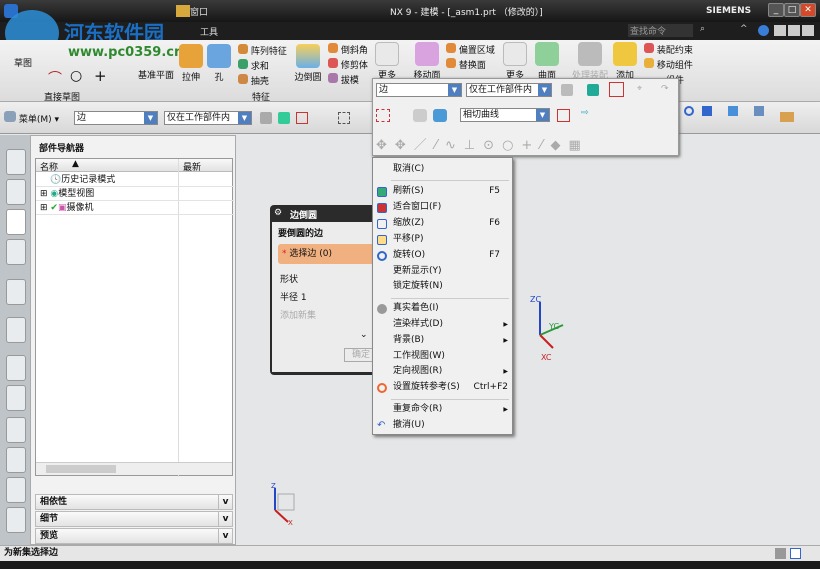  I want to click on tree-item-model-views: ⊞ ◉模型视图, so click(135, 194).